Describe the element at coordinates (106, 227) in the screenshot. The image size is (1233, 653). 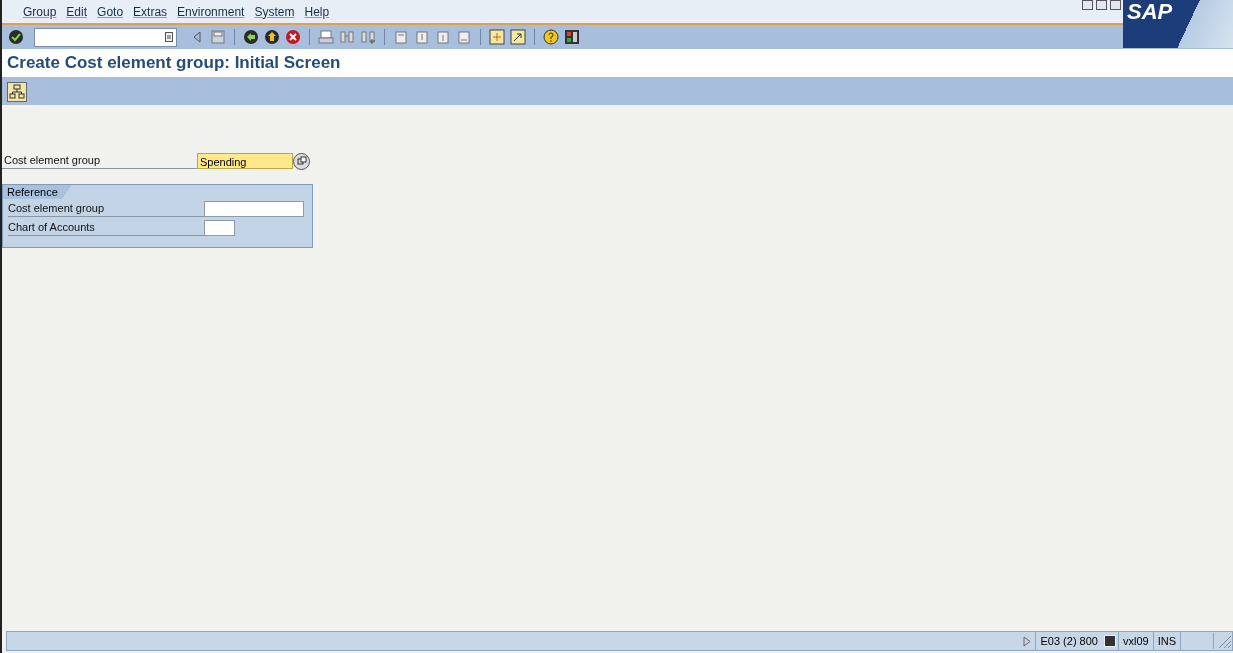
I see `field-label: Chart of Accounts` at that location.